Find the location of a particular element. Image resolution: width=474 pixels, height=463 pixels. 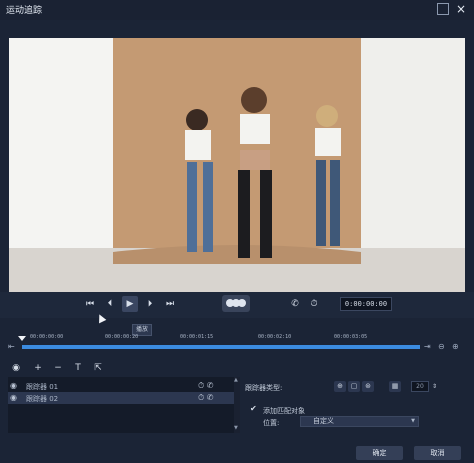

playback-controls: ⏮ ⏴ ▶ ⏵ ⏭ ✆ ⏱ 0:00:00:00 is located at coordinates (237, 305).